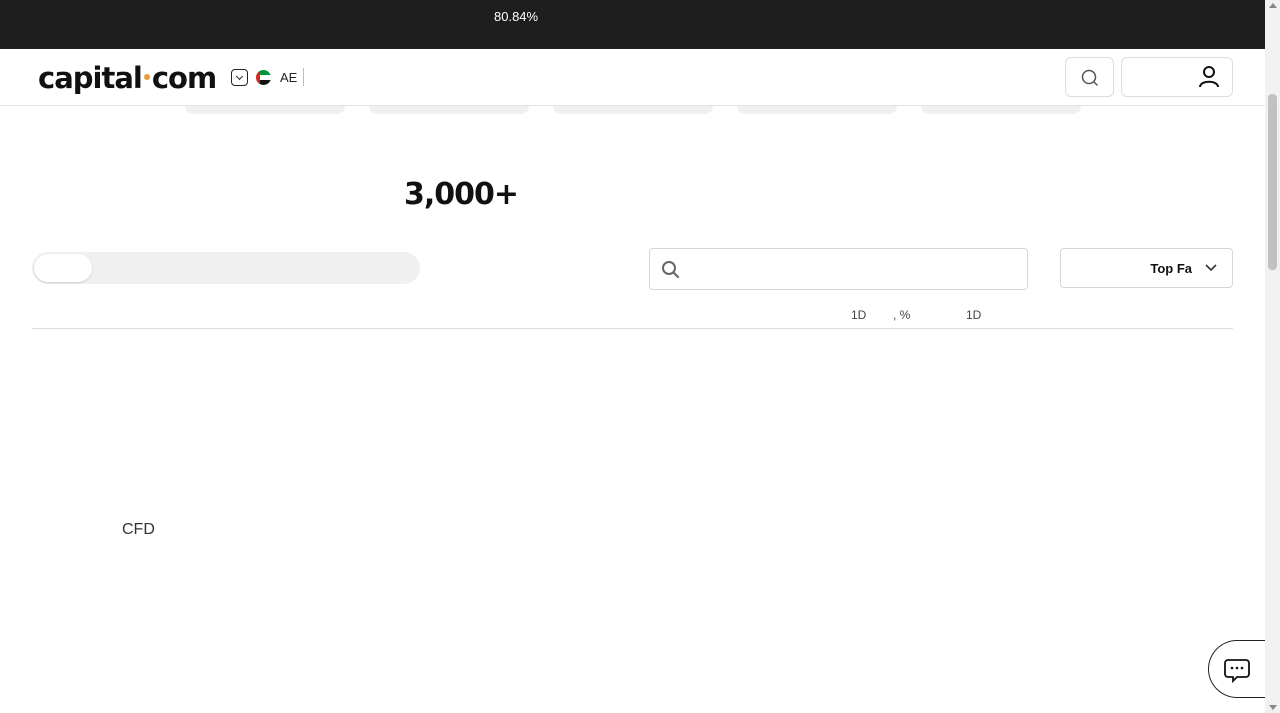 This screenshot has height=713, width=1280. What do you see at coordinates (1209, 77) in the screenshot?
I see `user-icon` at bounding box center [1209, 77].